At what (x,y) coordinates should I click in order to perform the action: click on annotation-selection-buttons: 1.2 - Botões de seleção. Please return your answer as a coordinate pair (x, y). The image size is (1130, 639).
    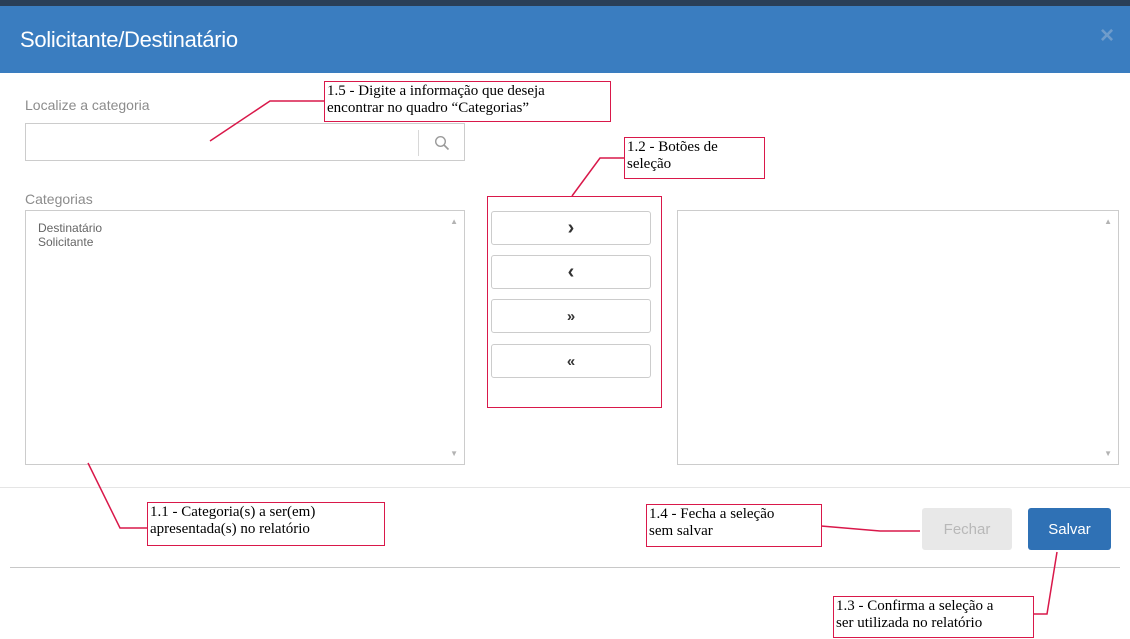
    Looking at the image, I should click on (694, 158).